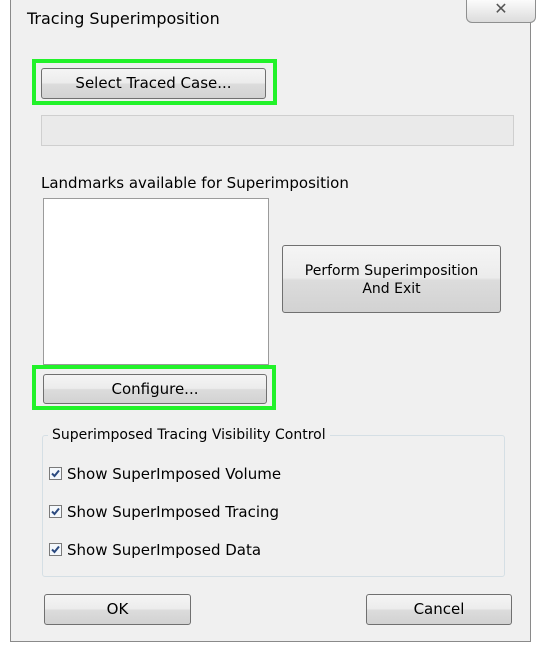 The image size is (543, 653). I want to click on cancel-label: Cancel, so click(439, 609).